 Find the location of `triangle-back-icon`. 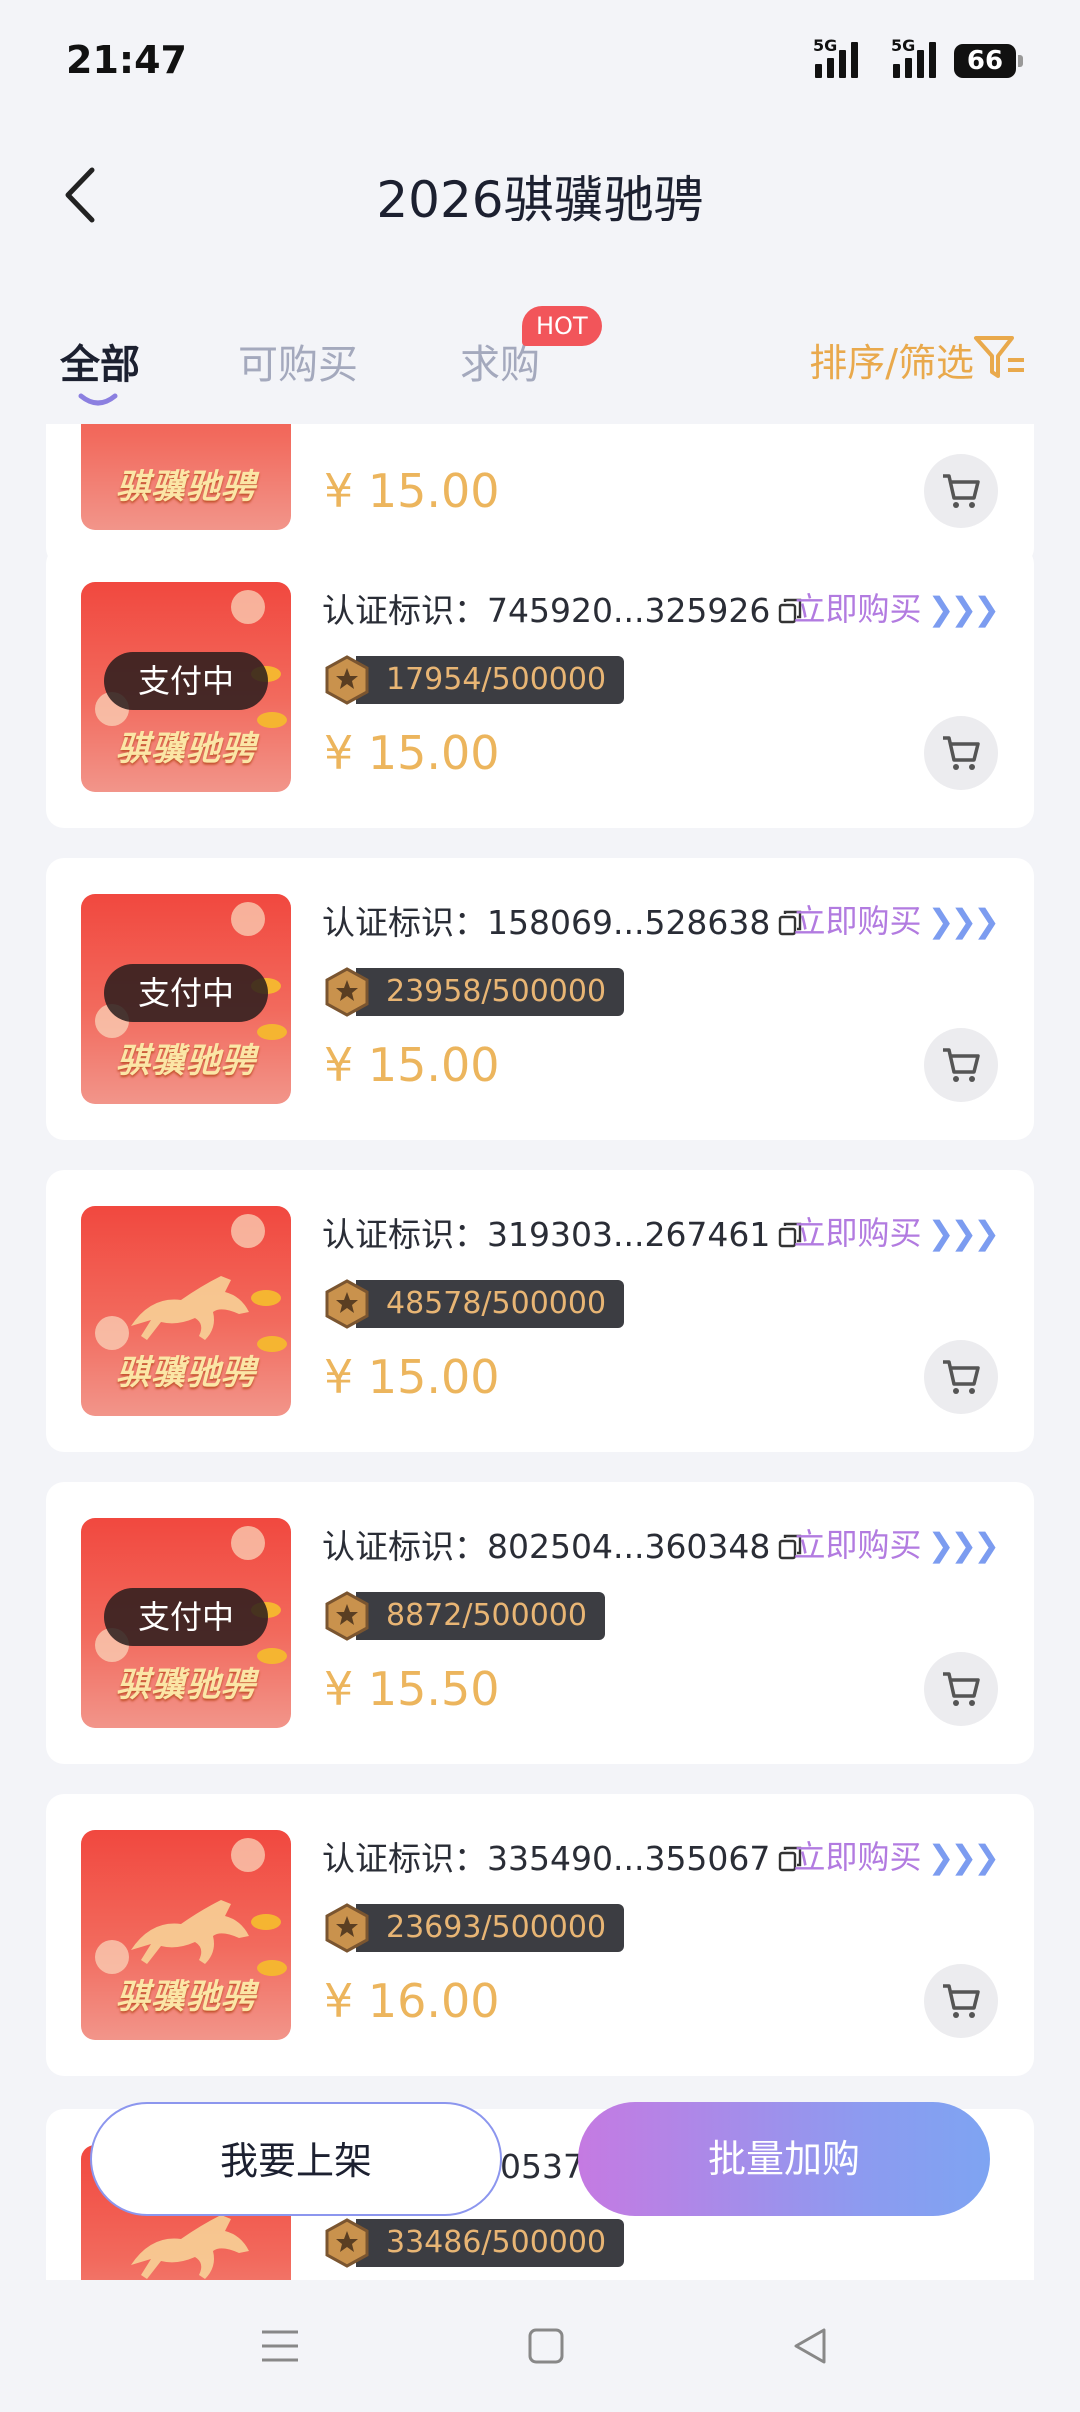

triangle-back-icon is located at coordinates (810, 2346).